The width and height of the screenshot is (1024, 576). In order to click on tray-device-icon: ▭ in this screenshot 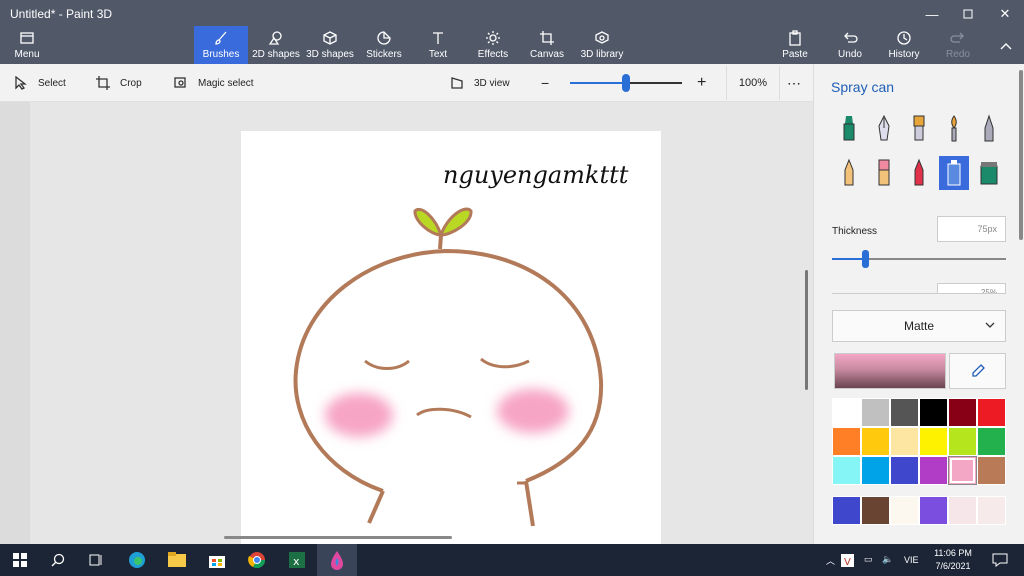, I will do `click(868, 559)`.